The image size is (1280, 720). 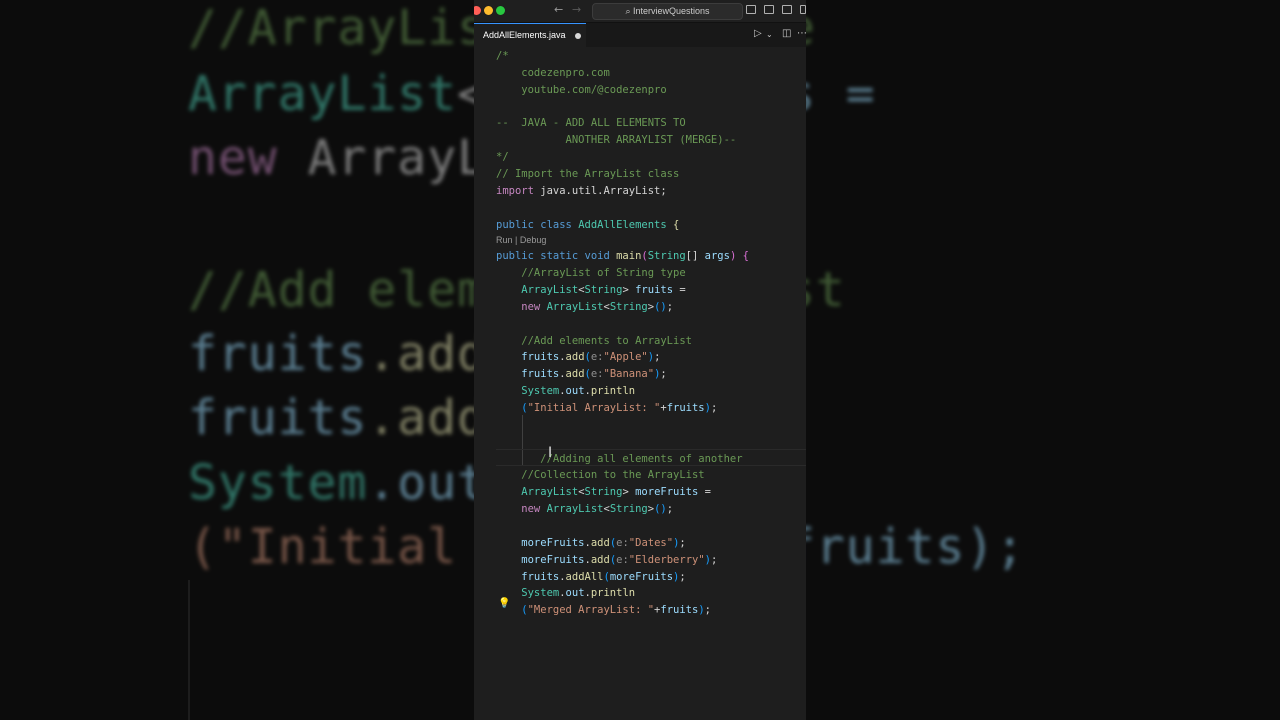 What do you see at coordinates (629, 374) in the screenshot?
I see `code-token: "Banana"` at bounding box center [629, 374].